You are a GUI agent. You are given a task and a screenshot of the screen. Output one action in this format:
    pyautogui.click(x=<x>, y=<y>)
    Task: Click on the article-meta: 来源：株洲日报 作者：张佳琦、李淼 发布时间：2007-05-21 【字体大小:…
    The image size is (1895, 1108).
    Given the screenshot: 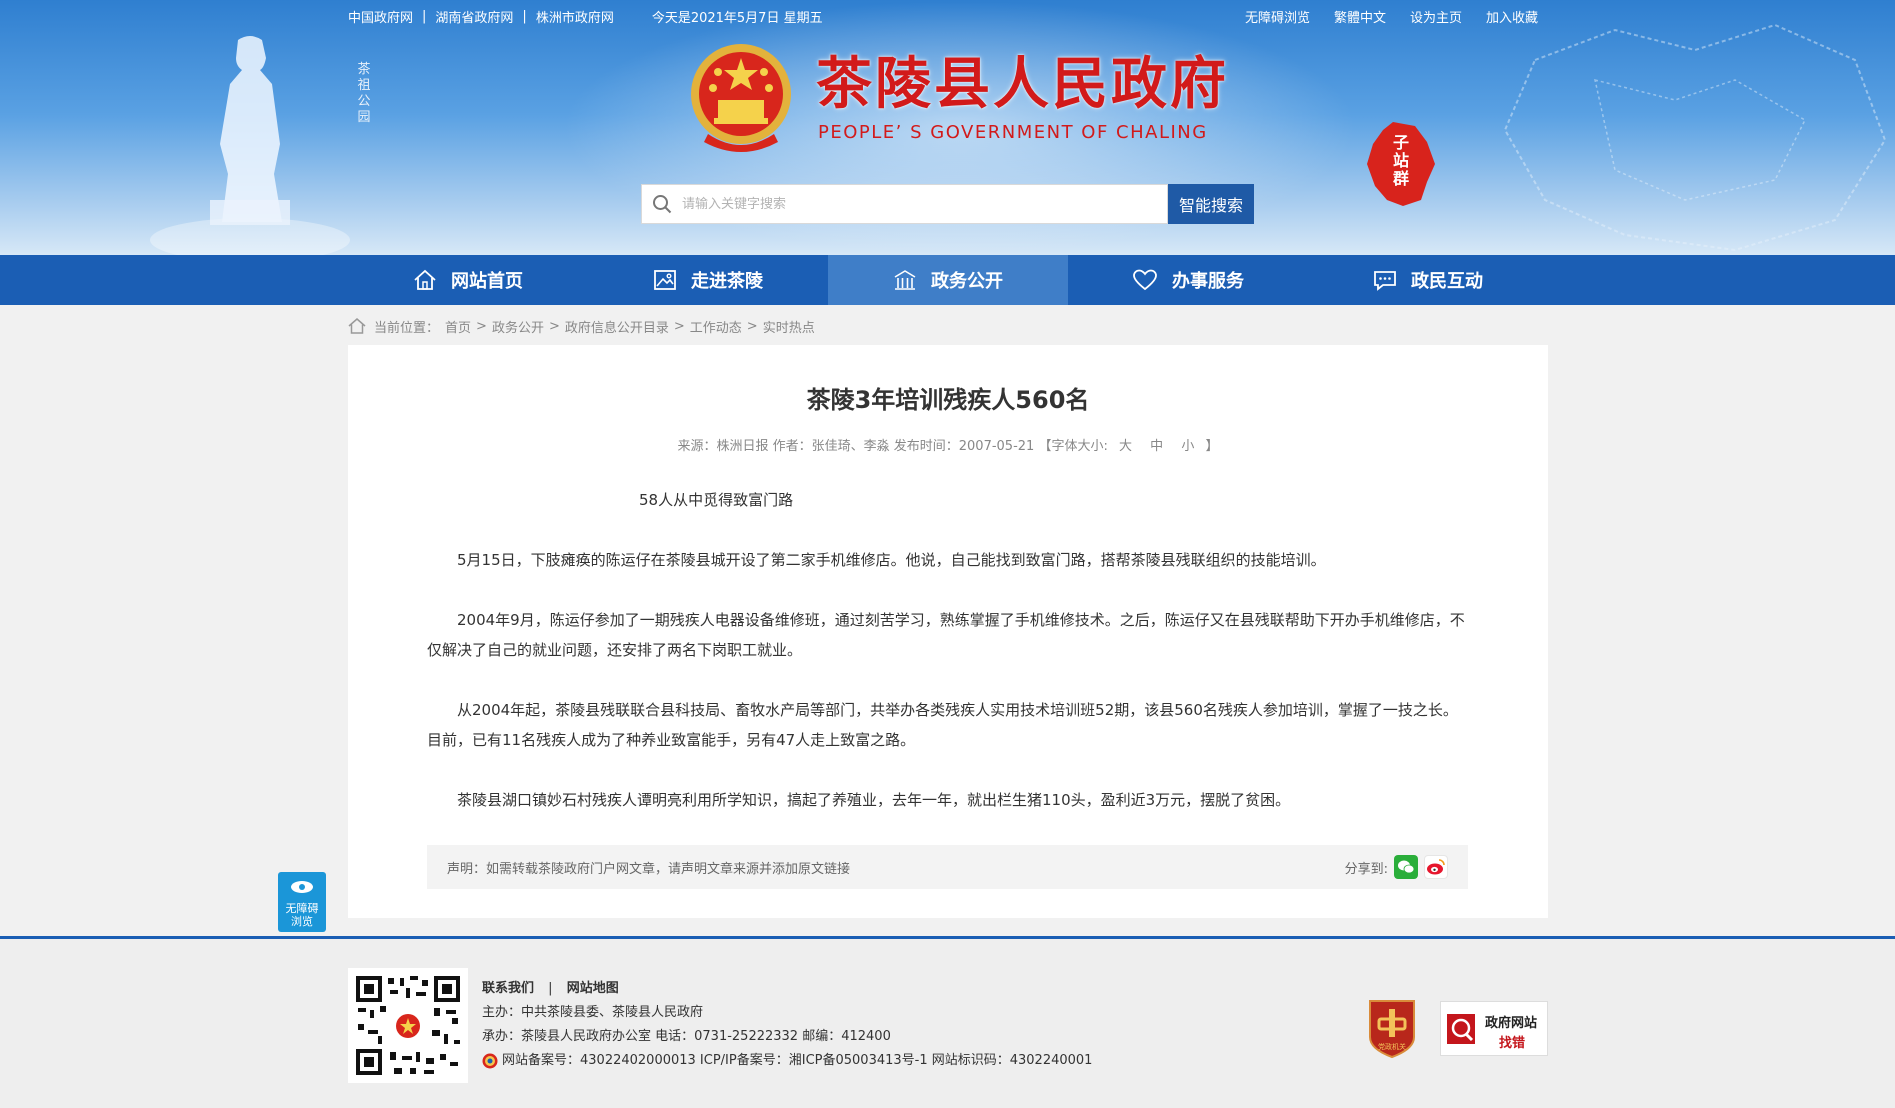 What is the action you would take?
    pyautogui.click(x=948, y=444)
    